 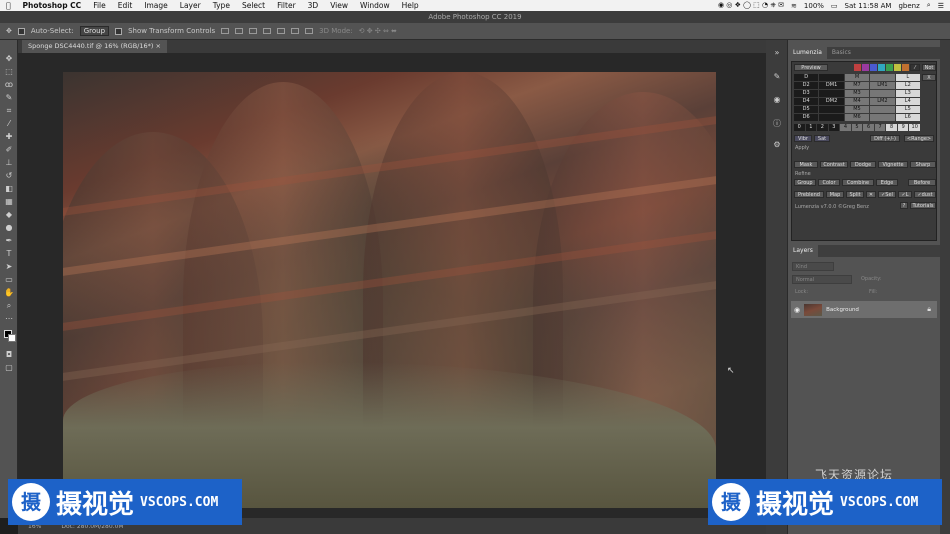 I want to click on tab-lumenzia: Lumenzia, so click(x=807, y=53).